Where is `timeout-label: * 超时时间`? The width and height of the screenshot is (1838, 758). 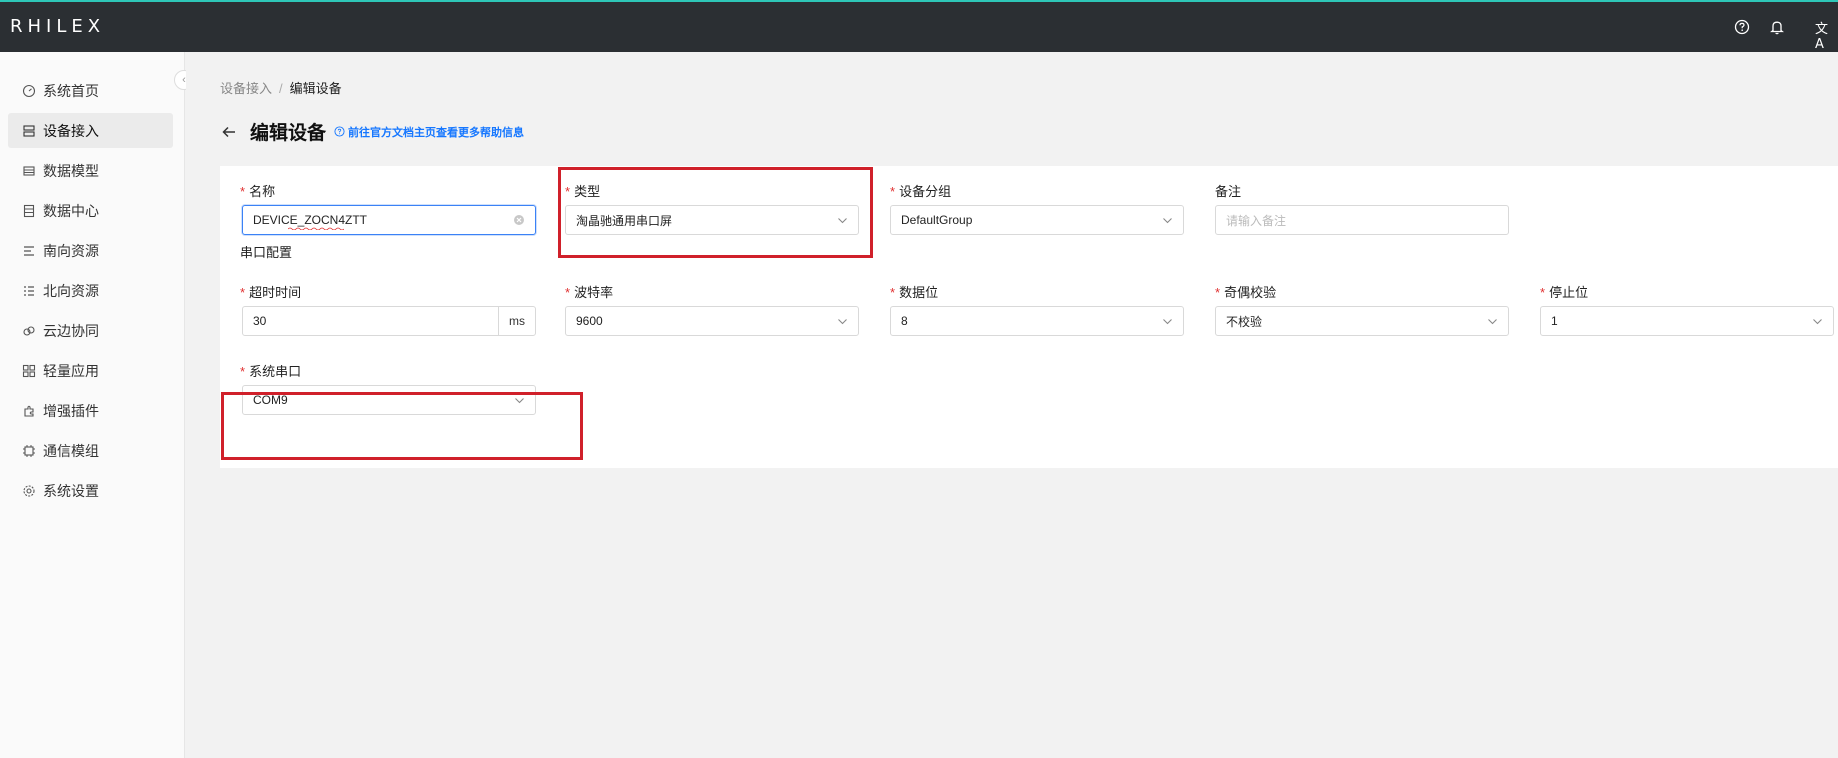
timeout-label: * 超时时间 is located at coordinates (271, 292).